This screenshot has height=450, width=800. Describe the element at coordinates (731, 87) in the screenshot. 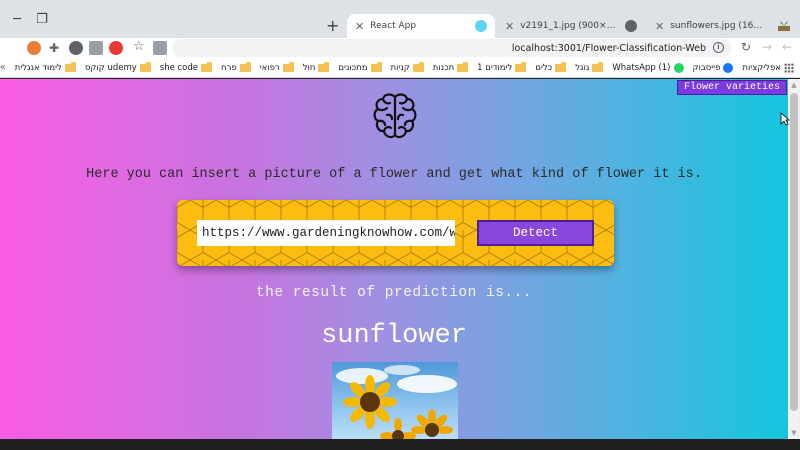

I see `flower-varieties-button: Flower varieties` at that location.